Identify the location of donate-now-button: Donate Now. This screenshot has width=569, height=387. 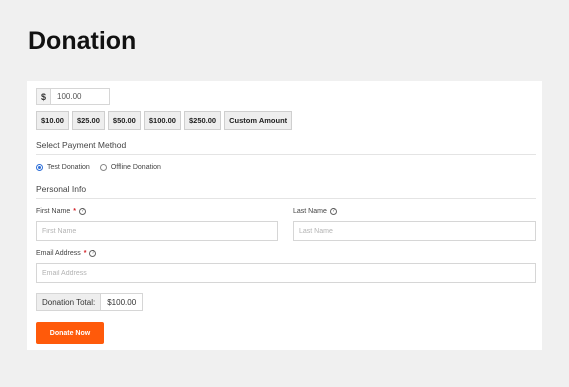
(70, 333).